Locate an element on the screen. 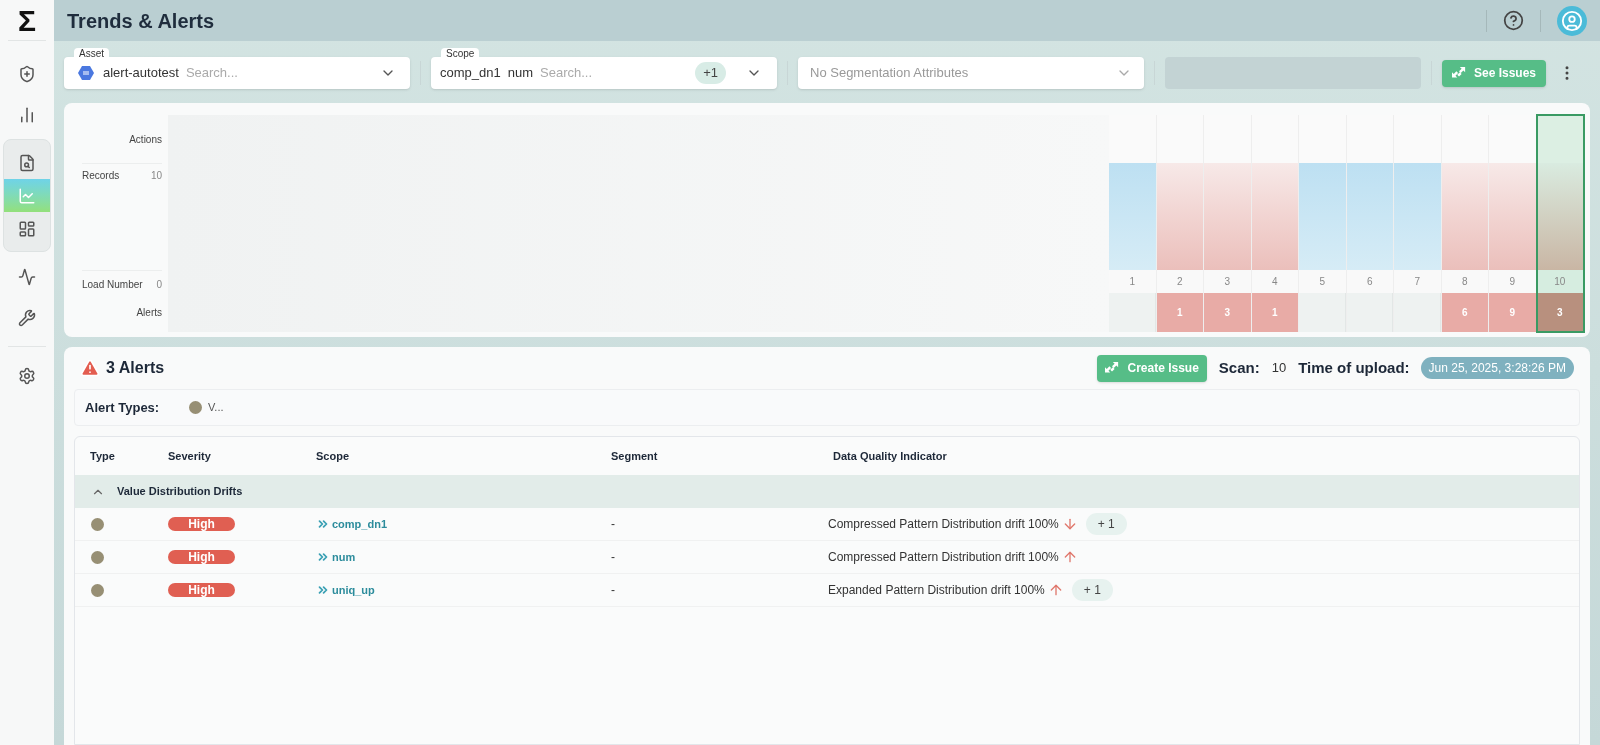  row-value: 10 is located at coordinates (156, 176).